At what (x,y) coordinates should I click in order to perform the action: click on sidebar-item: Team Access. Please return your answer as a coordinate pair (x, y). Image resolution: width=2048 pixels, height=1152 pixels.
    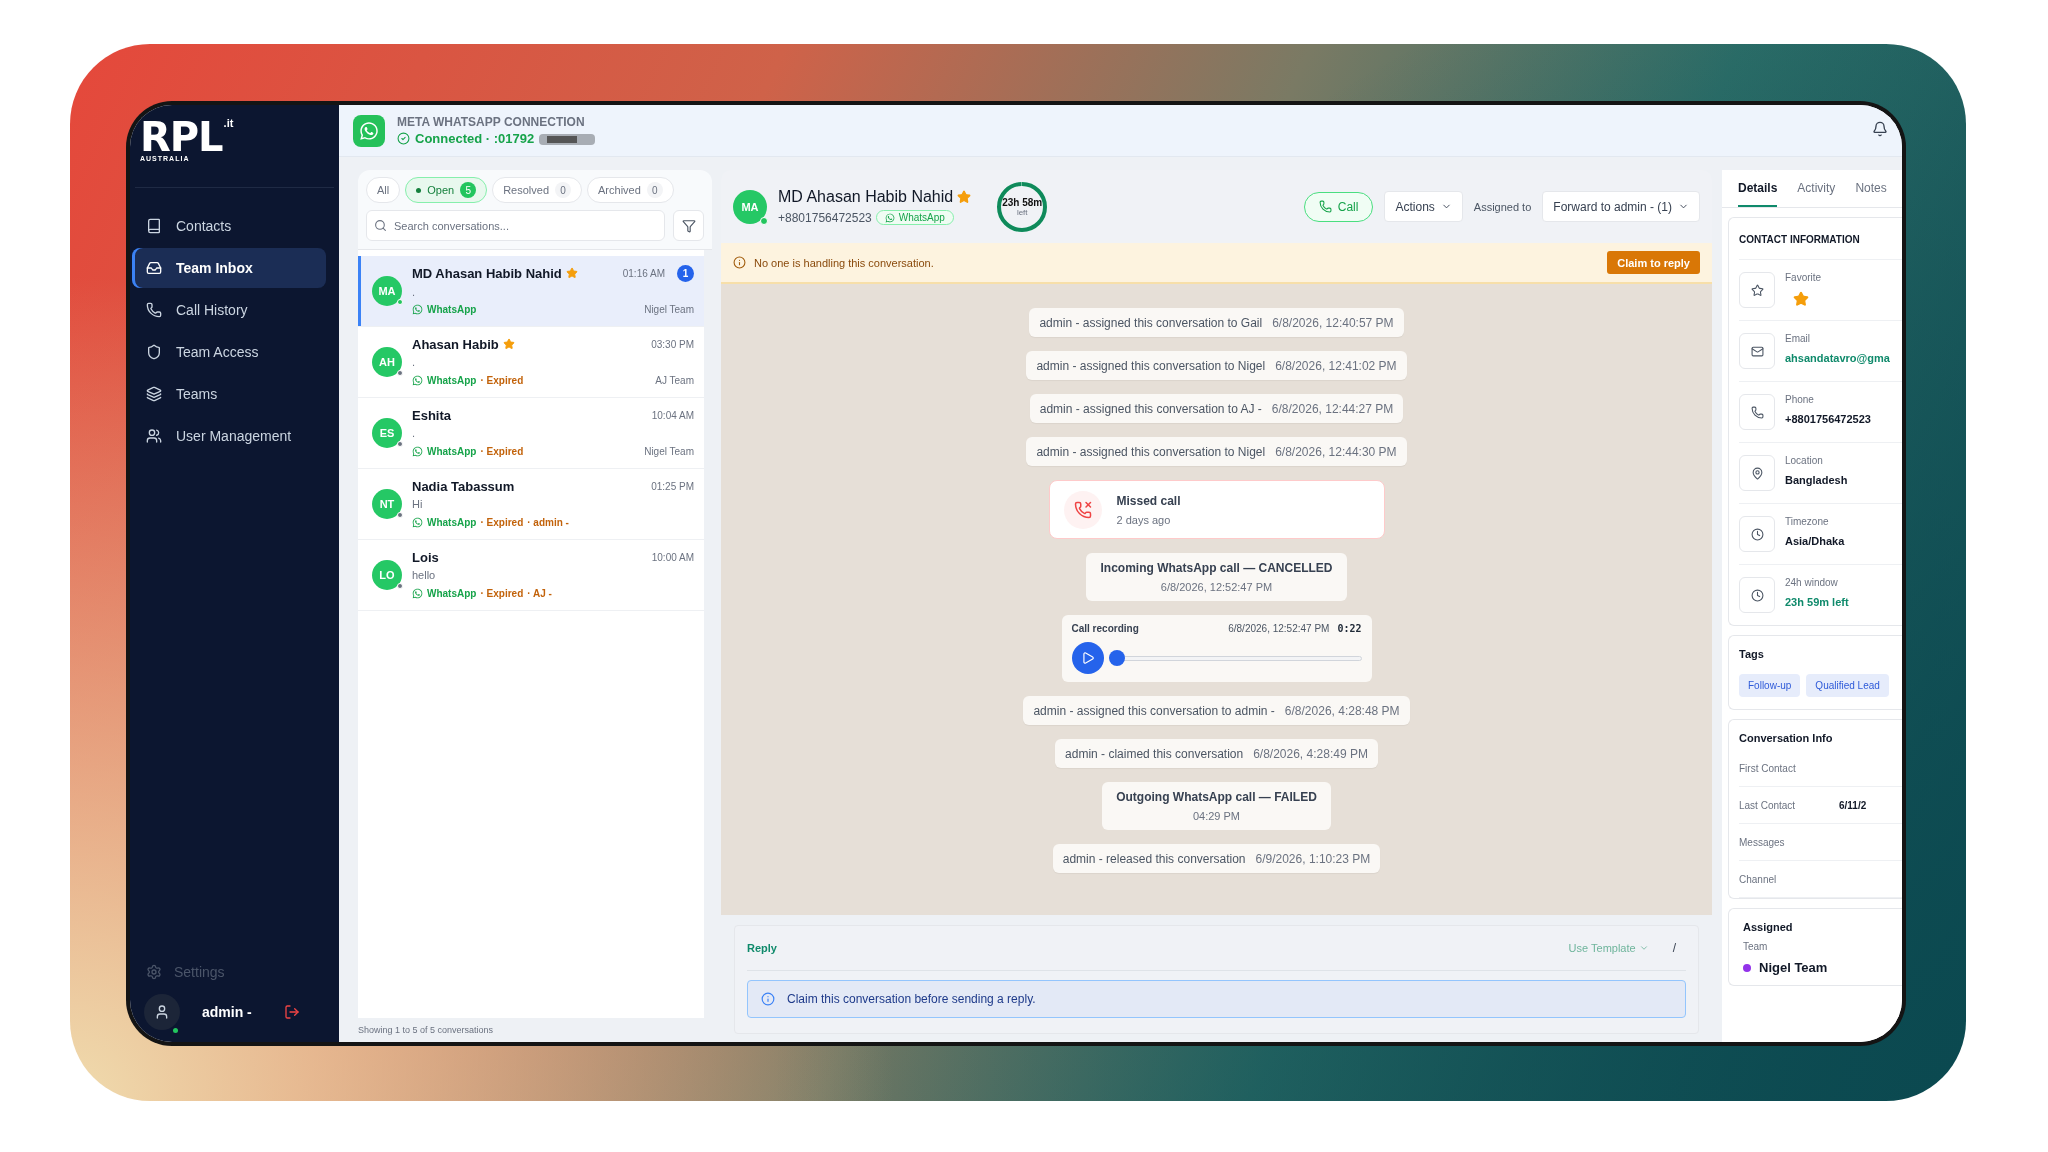
    Looking at the image, I should click on (229, 352).